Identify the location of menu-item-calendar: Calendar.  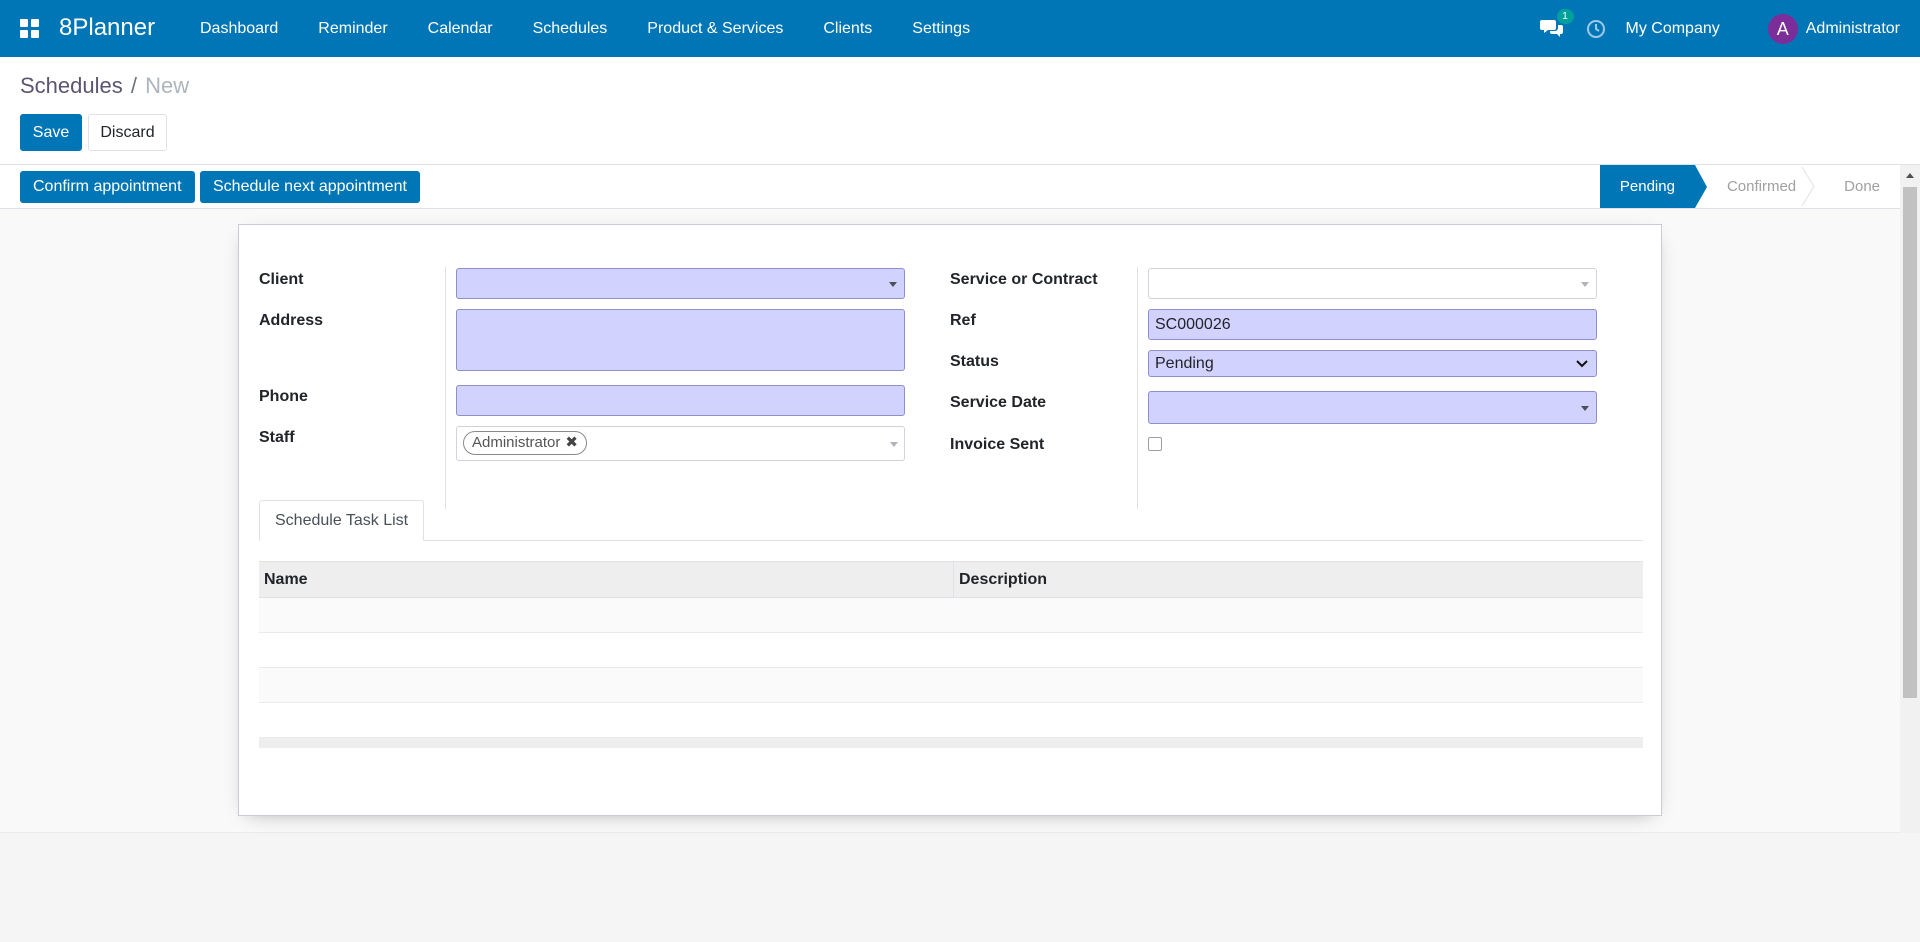
(460, 28).